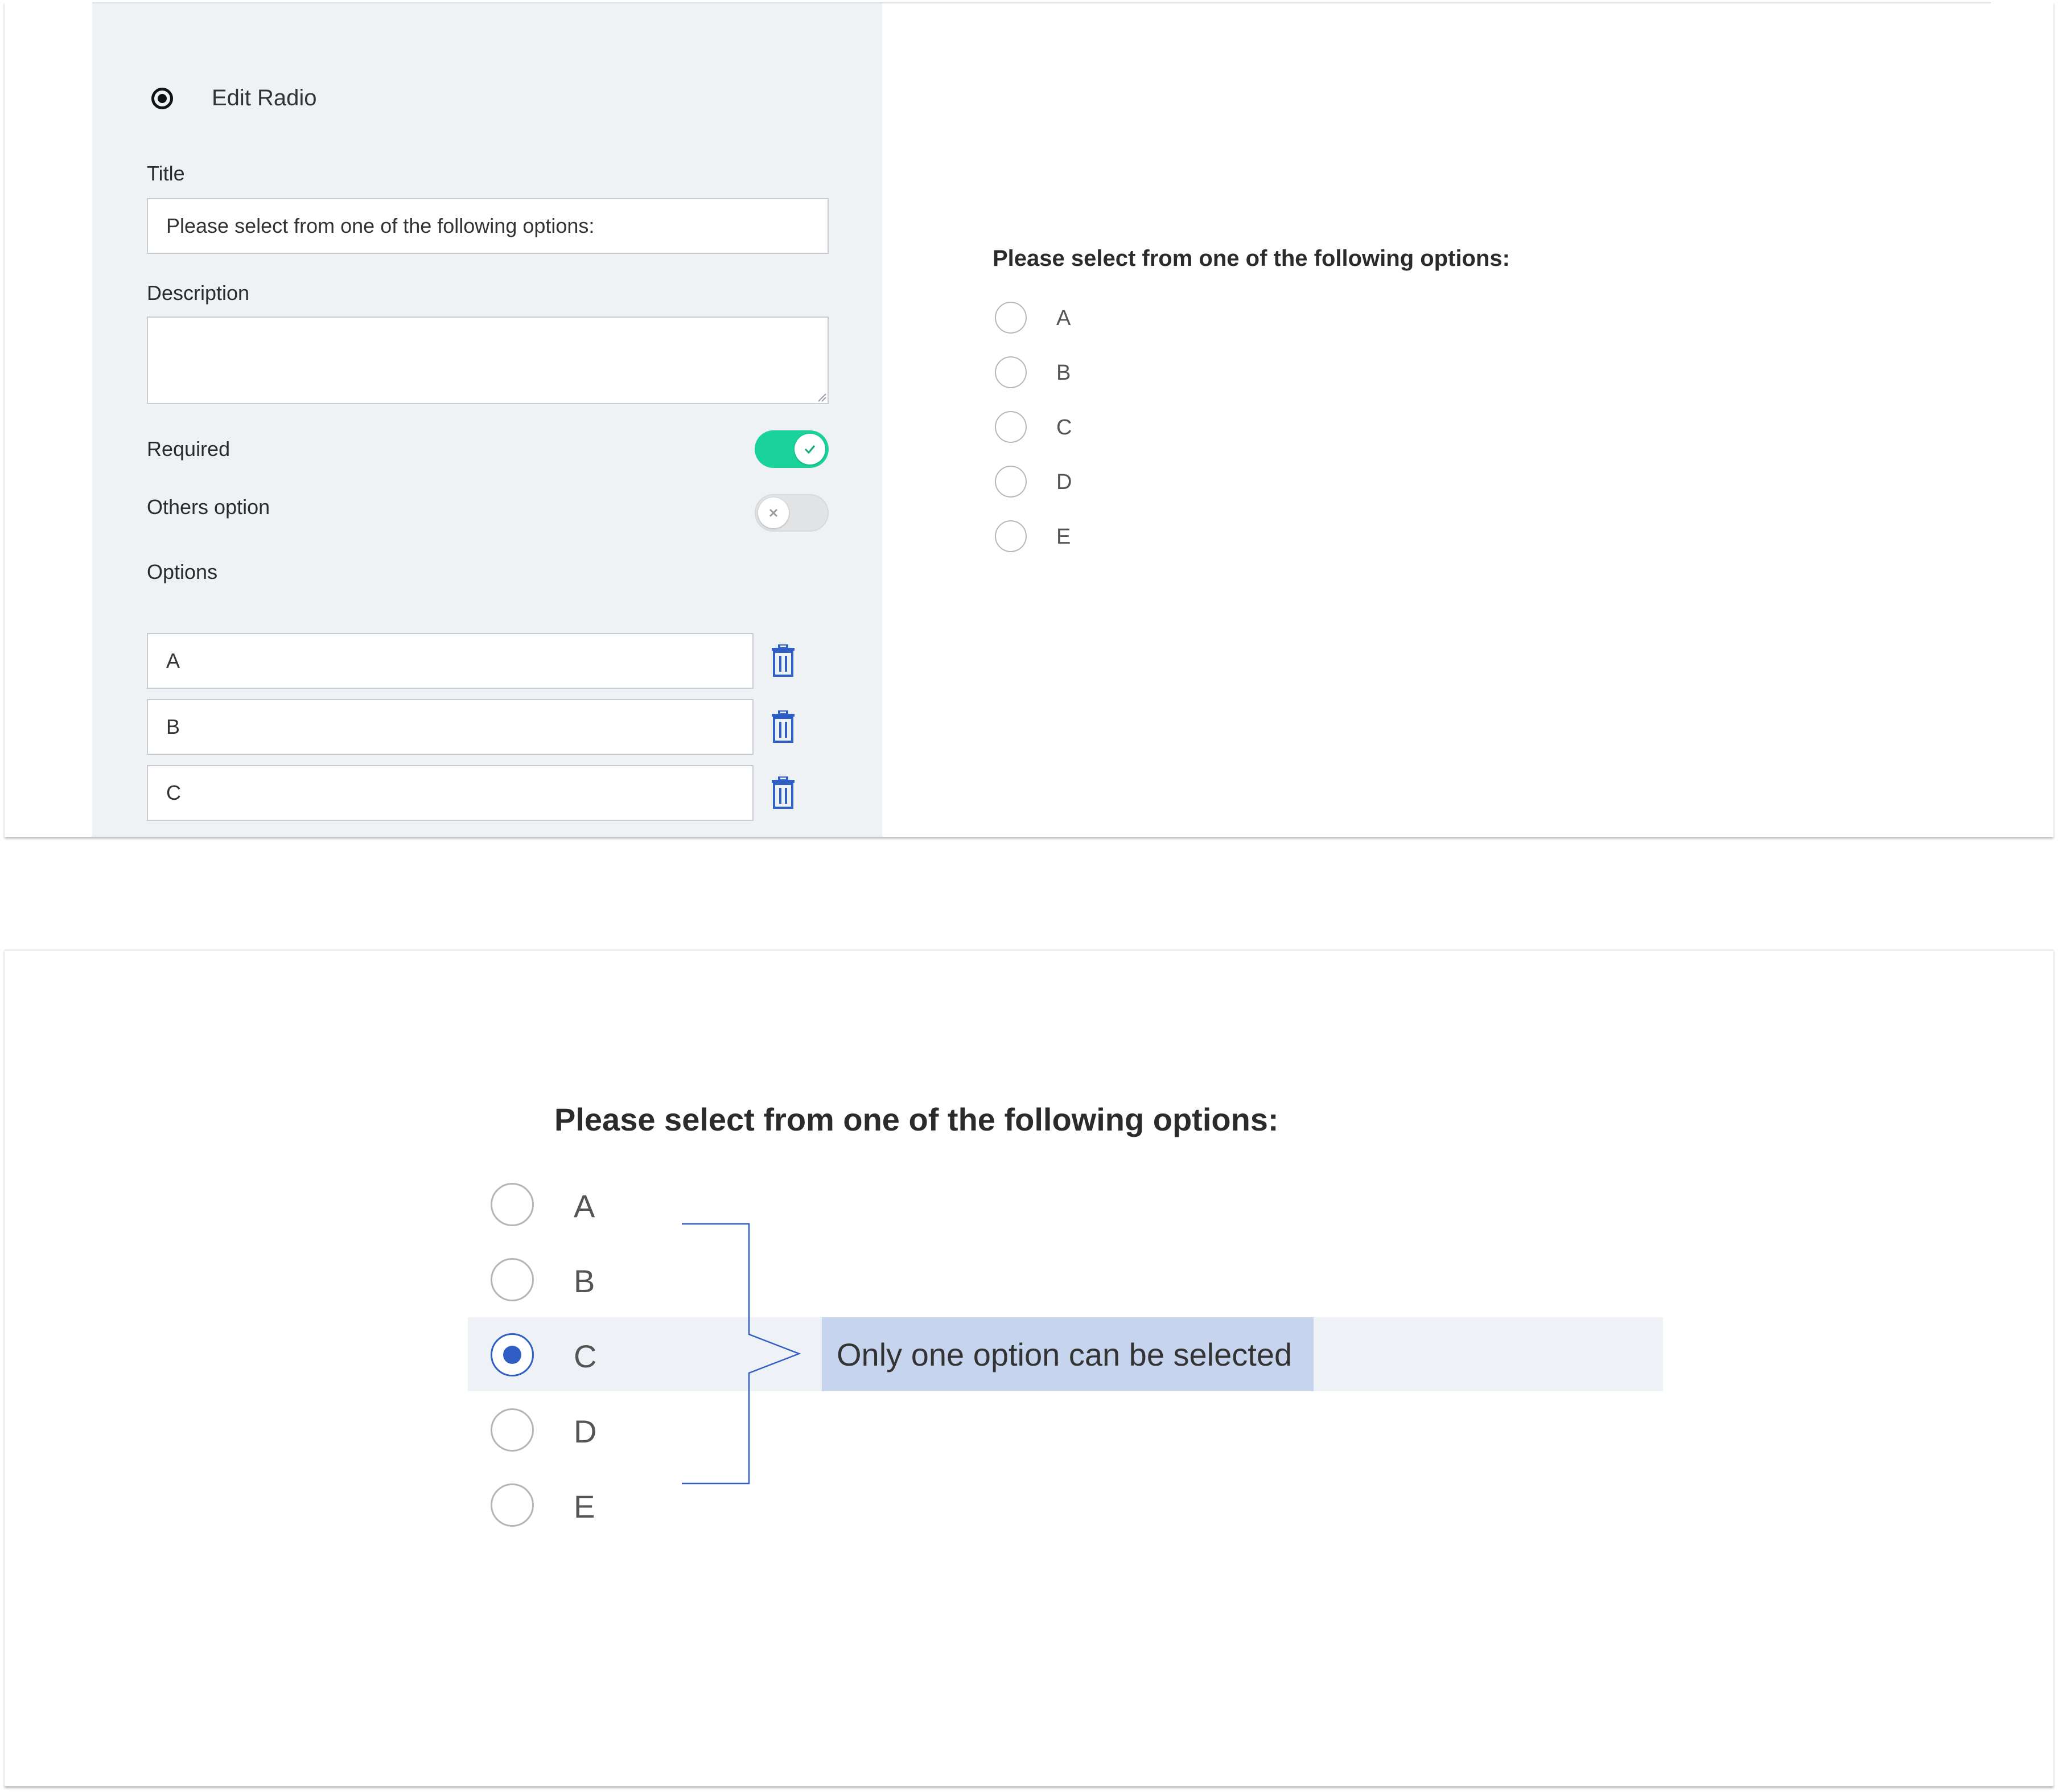 Image resolution: width=2058 pixels, height=1792 pixels. What do you see at coordinates (1011, 372) in the screenshot?
I see `preview-radio-b` at bounding box center [1011, 372].